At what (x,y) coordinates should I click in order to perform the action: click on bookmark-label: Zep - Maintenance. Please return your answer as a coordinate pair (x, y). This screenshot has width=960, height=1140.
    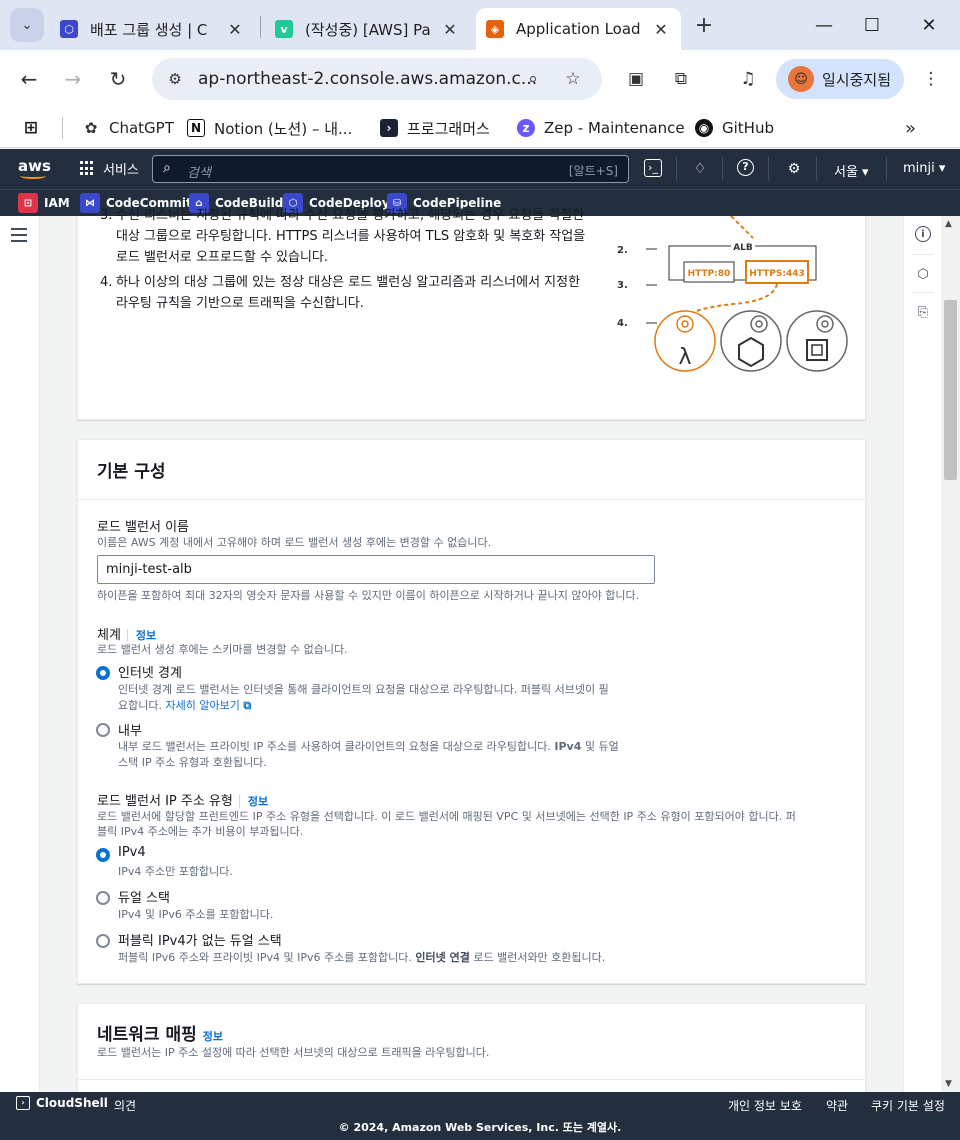
    Looking at the image, I should click on (614, 128).